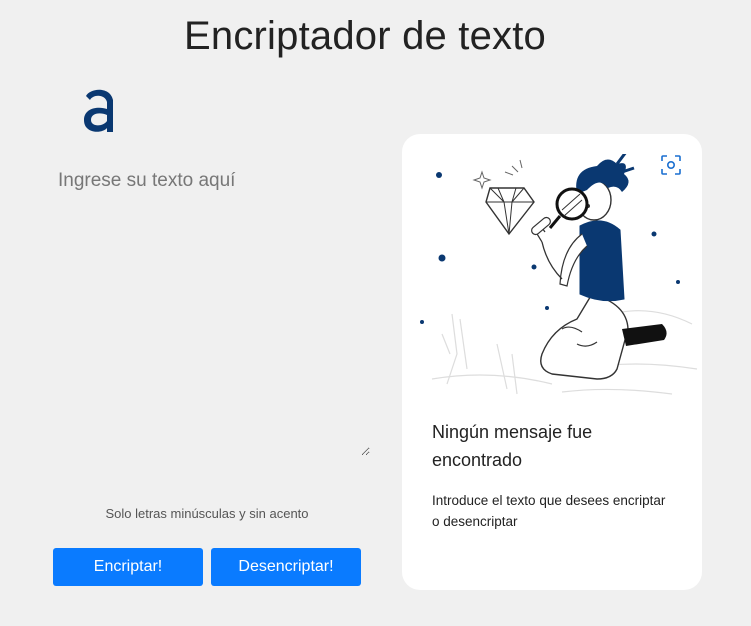 This screenshot has height=626, width=751. Describe the element at coordinates (286, 567) in the screenshot. I see `decrypt-button: Desencriptar!` at that location.